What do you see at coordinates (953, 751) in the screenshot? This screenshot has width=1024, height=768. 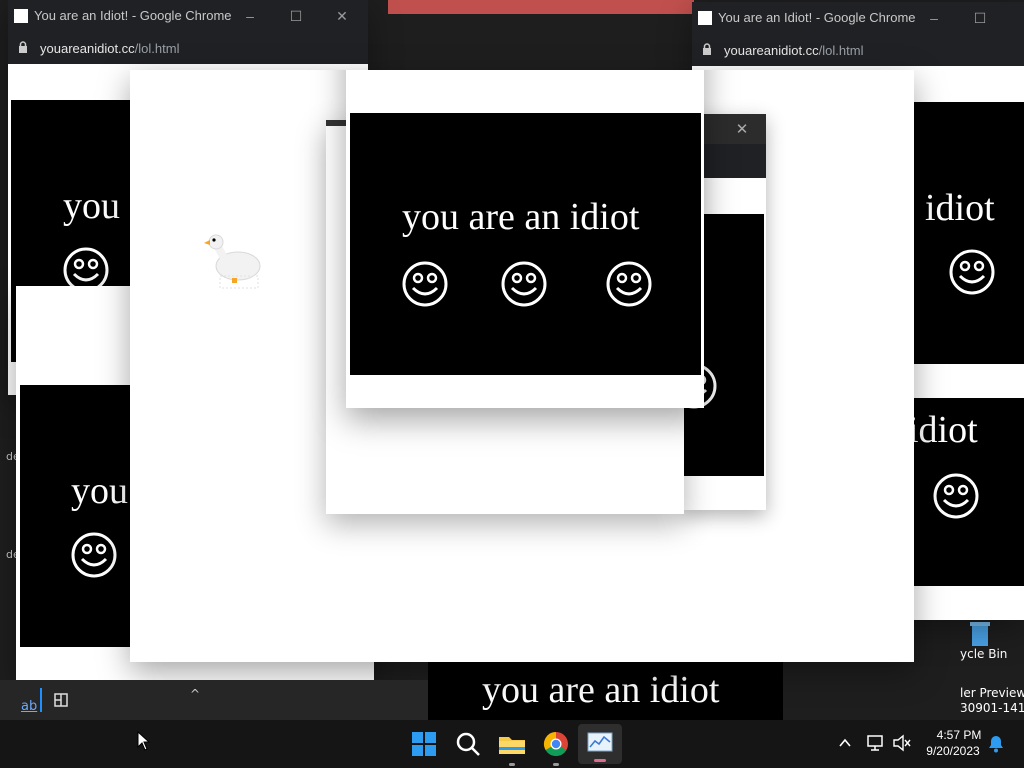 I see `clock-date: 9/20/2023` at bounding box center [953, 751].